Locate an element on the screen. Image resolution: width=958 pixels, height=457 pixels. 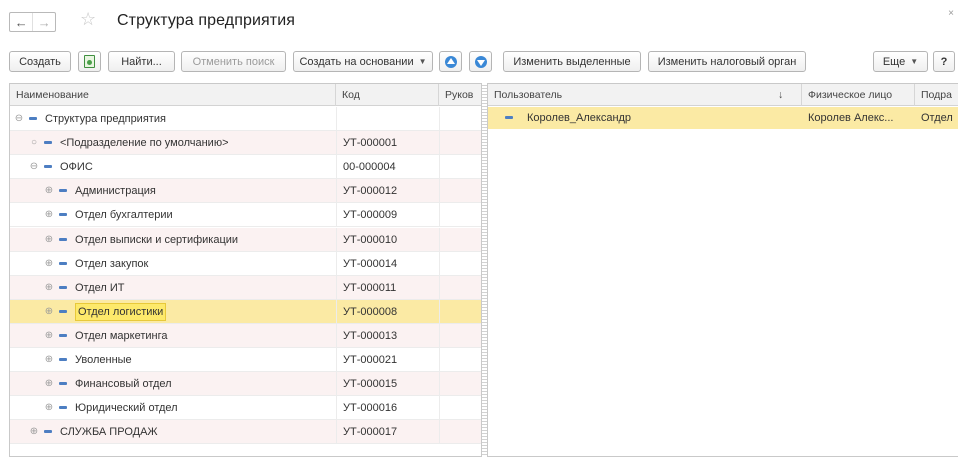
table-row: ⊖ ОФИС 00-000004 is located at coordinates (245, 167).